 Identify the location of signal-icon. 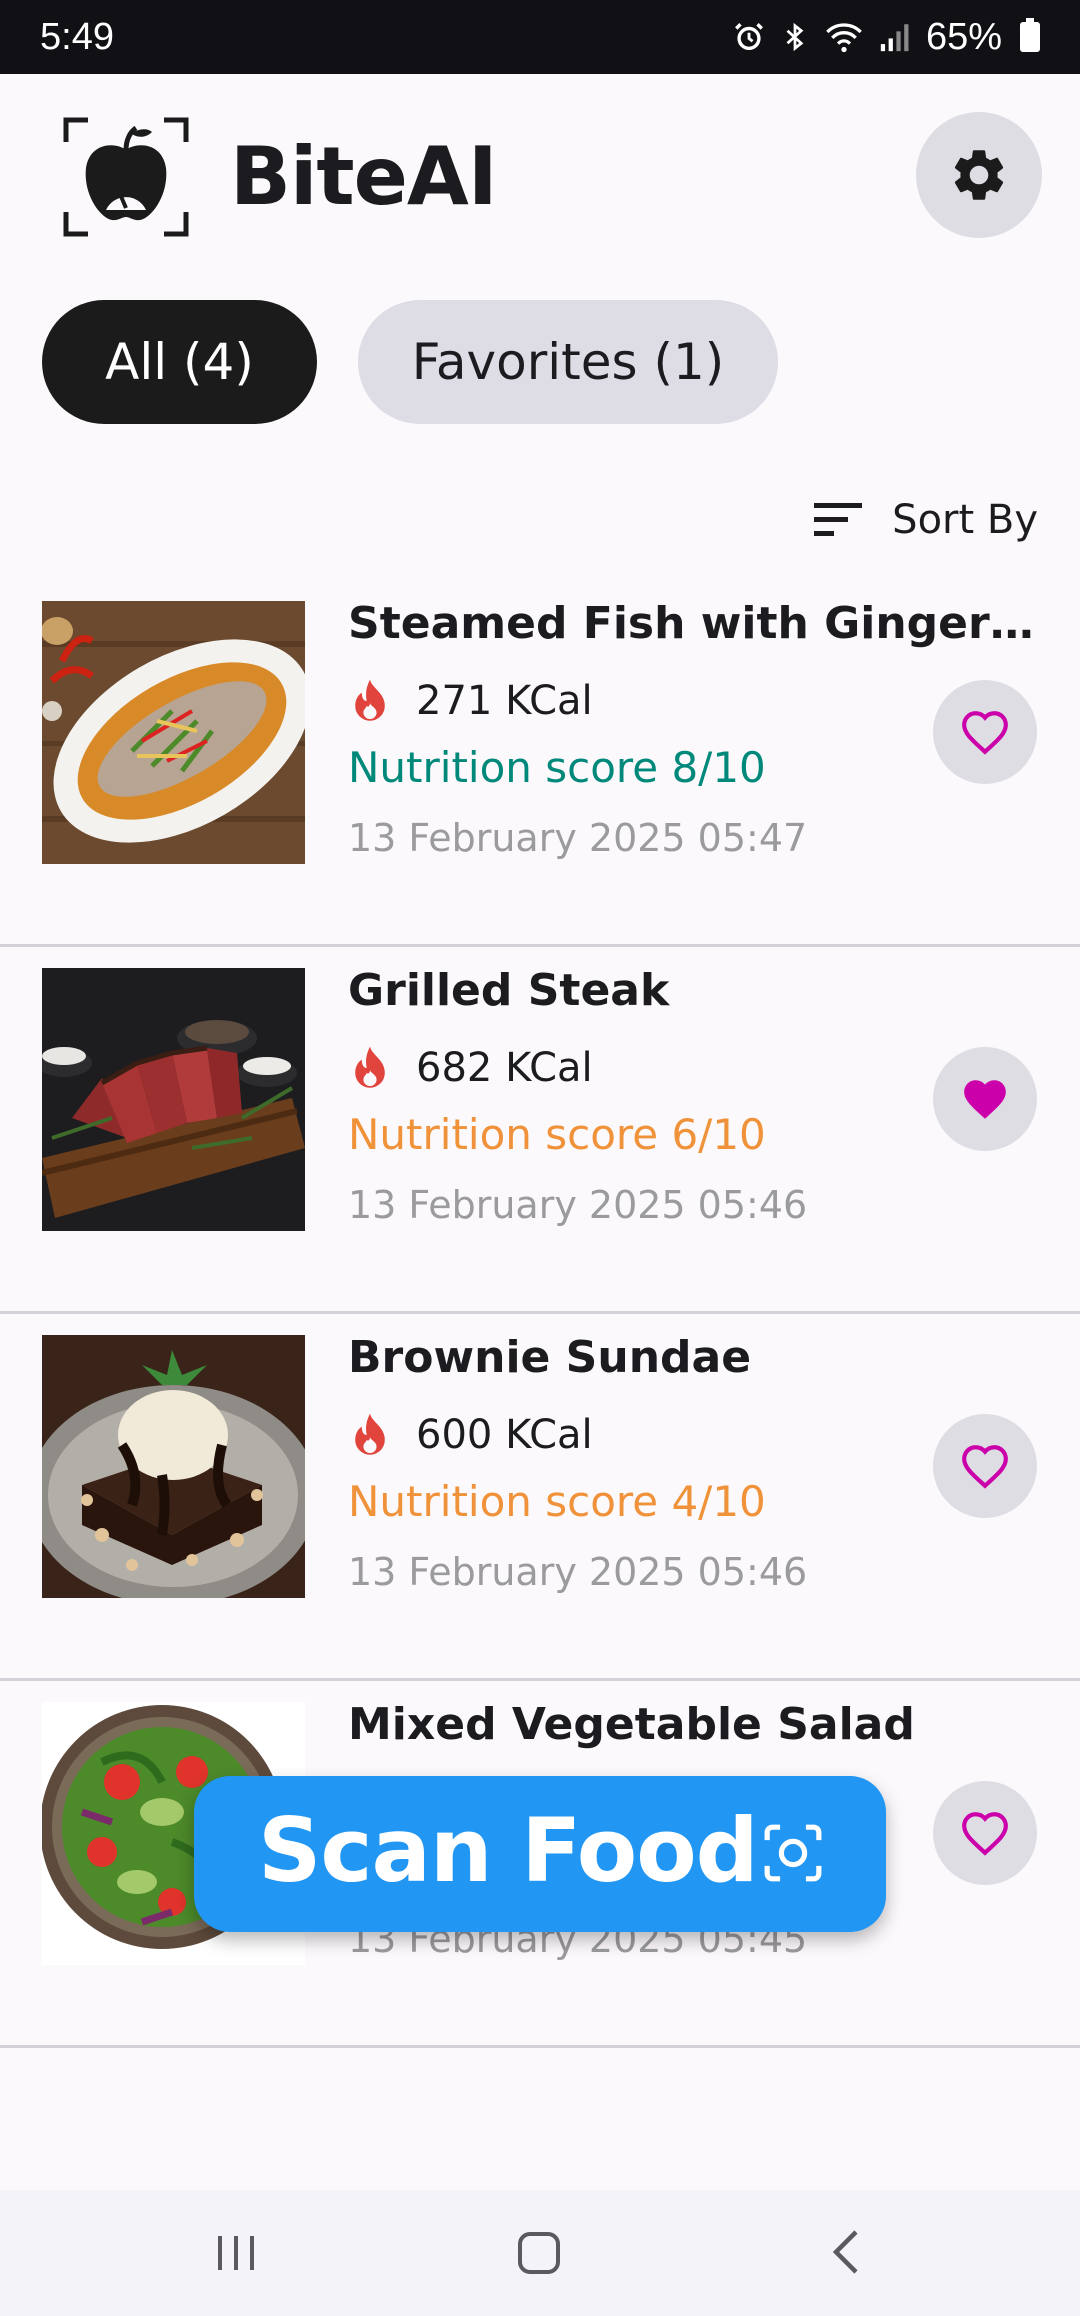
(894, 38).